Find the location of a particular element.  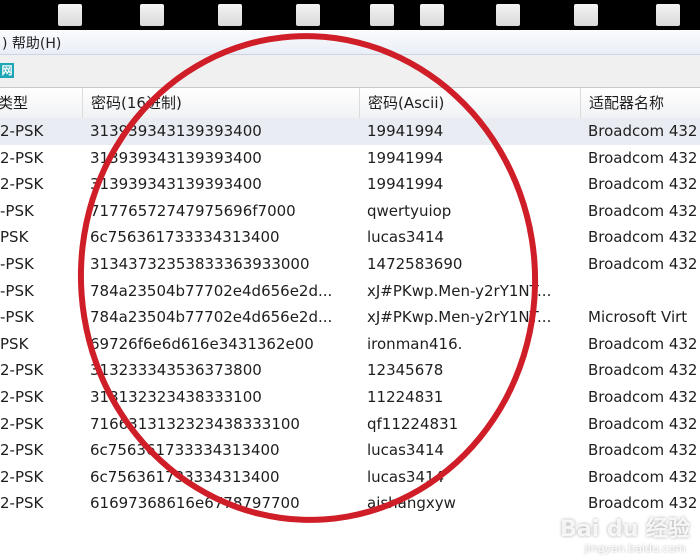

watermark-logo: Bai du 经验 is located at coordinates (625, 529).